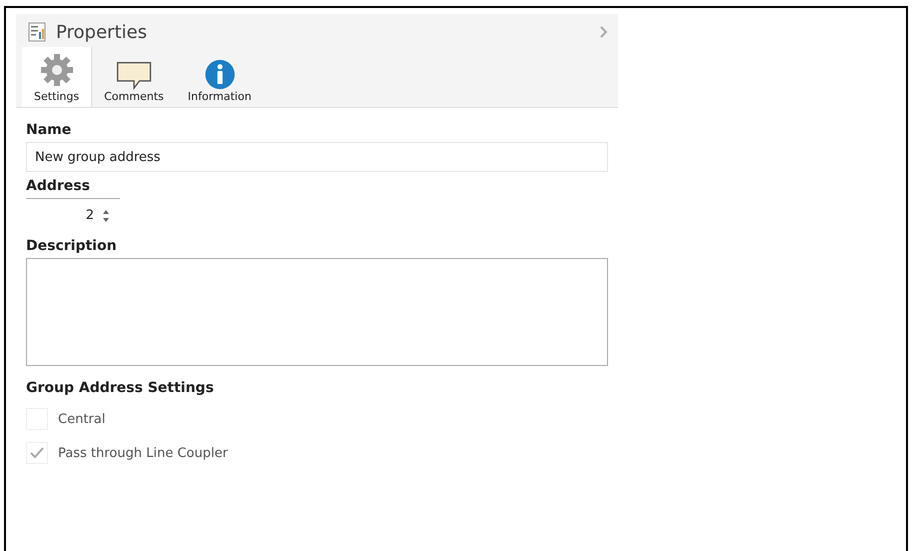 The height and width of the screenshot is (551, 912). I want to click on checkbox-label: Central, so click(82, 419).